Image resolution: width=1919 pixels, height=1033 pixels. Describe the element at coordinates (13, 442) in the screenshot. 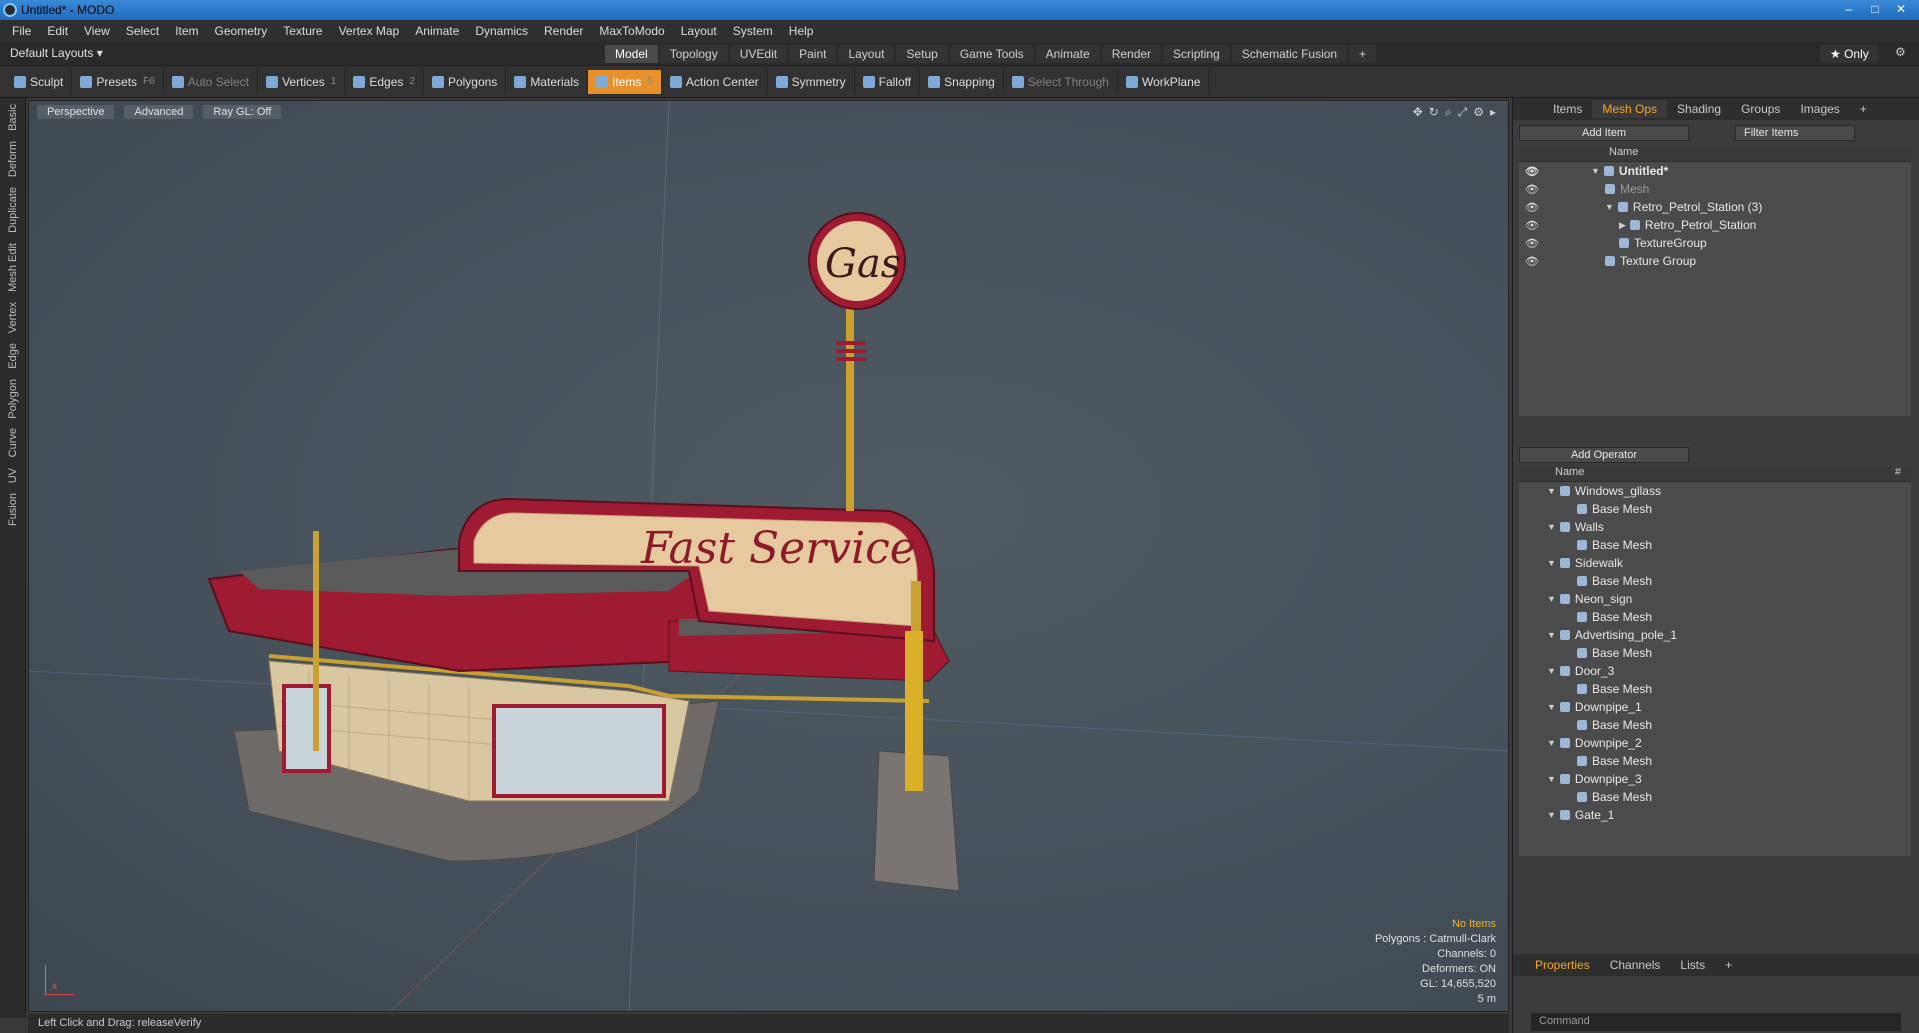

I see `left-tab-curve: Curve` at that location.